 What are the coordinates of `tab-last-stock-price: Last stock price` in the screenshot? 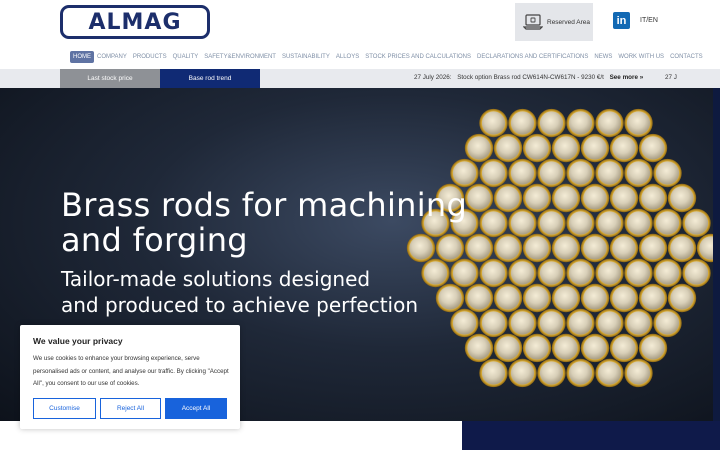 It's located at (110, 78).